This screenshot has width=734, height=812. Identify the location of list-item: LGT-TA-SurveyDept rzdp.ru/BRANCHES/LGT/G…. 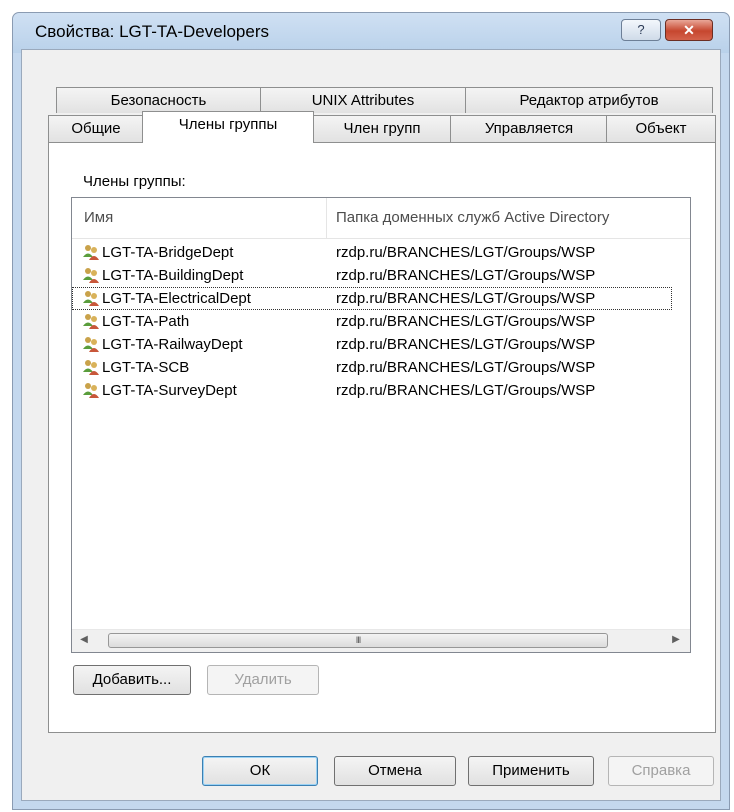
(372, 390).